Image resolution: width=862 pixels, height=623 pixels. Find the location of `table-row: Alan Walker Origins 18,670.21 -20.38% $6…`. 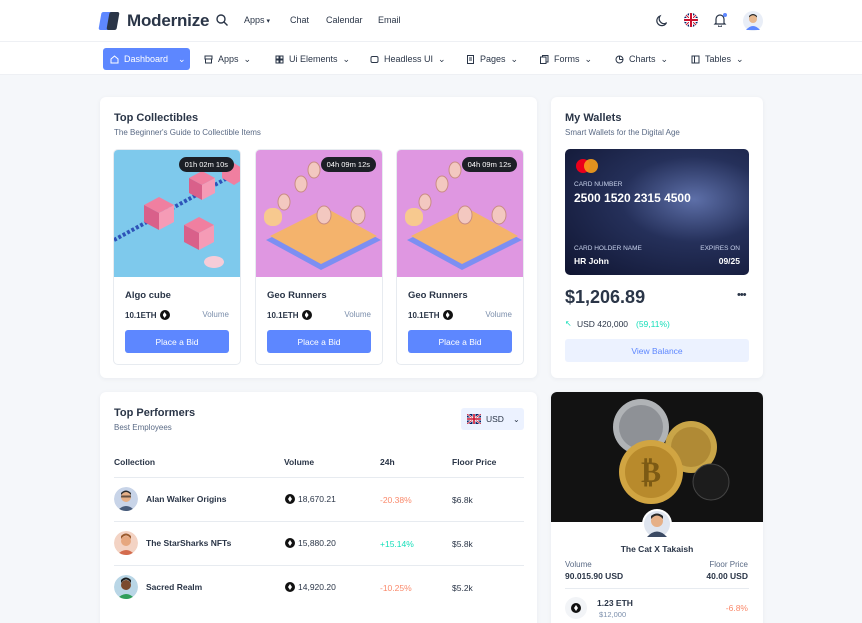

table-row: Alan Walker Origins 18,670.21 -20.38% $6… is located at coordinates (319, 499).